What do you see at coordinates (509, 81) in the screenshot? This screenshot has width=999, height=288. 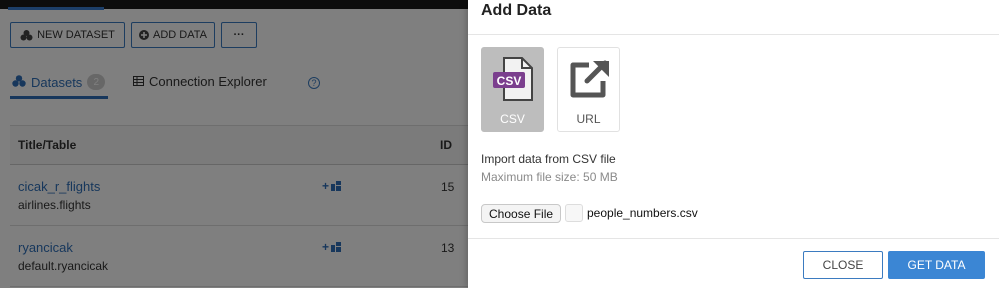 I see `svg-text: CSV` at bounding box center [509, 81].